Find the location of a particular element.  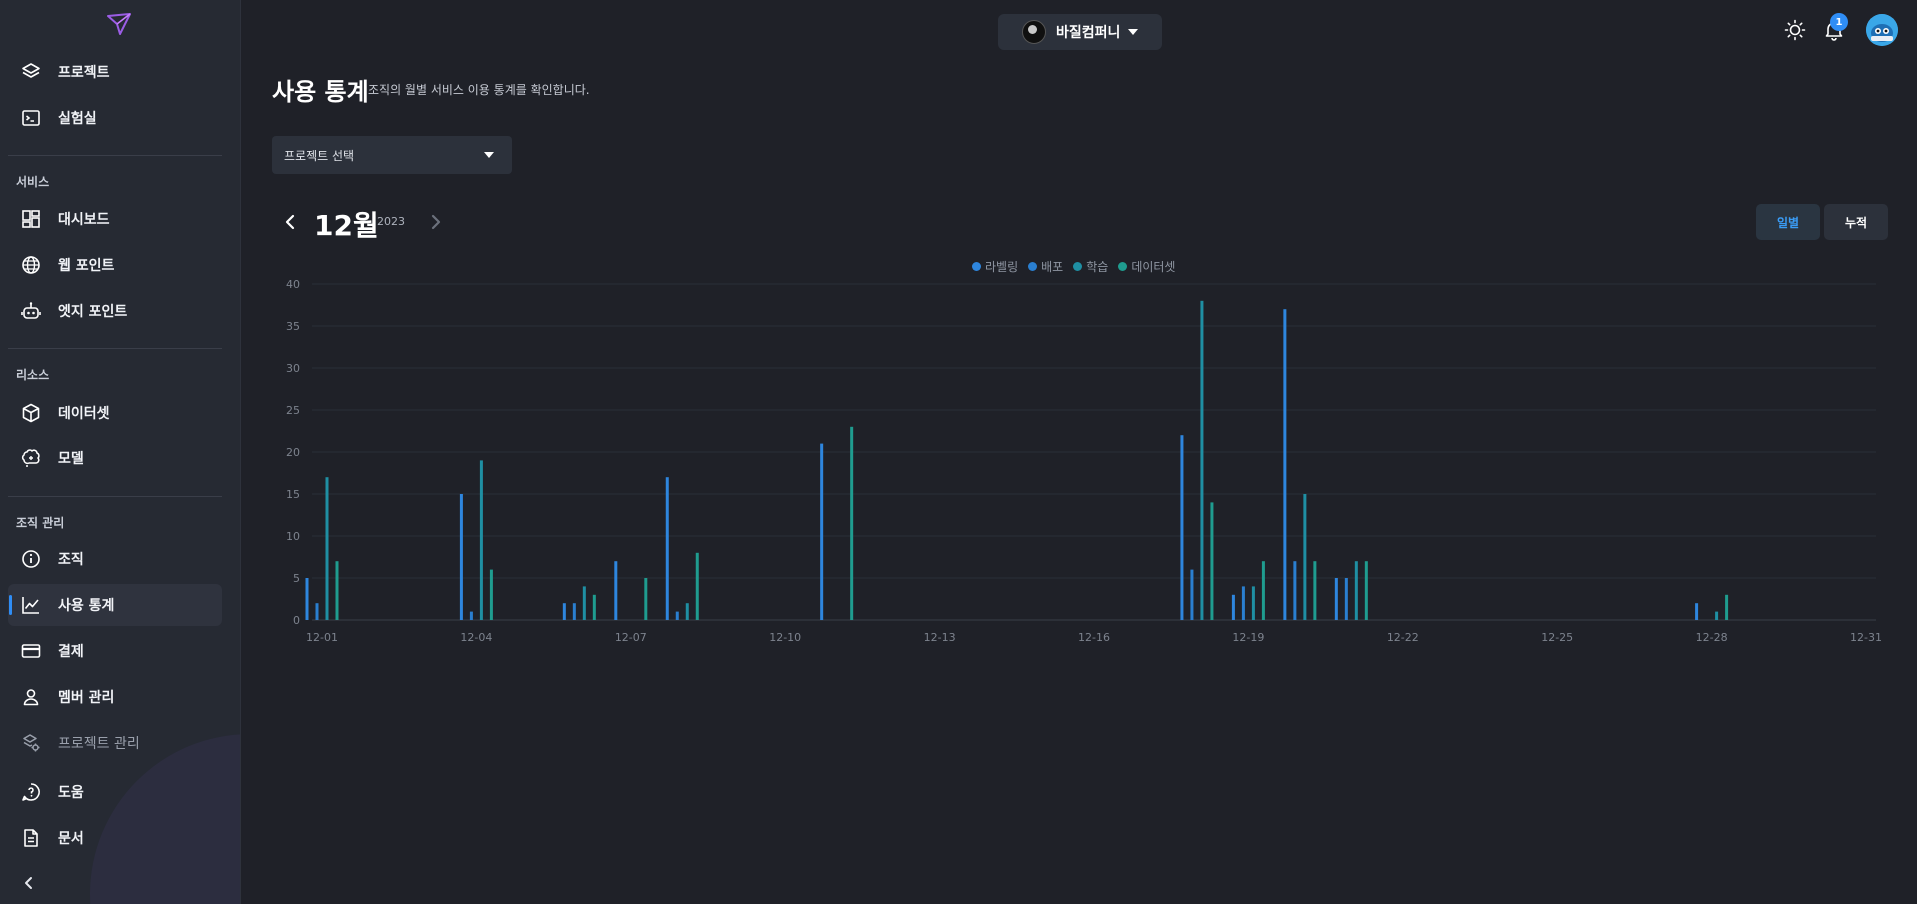

toggle-cumulative-button: 누적 is located at coordinates (1856, 222).